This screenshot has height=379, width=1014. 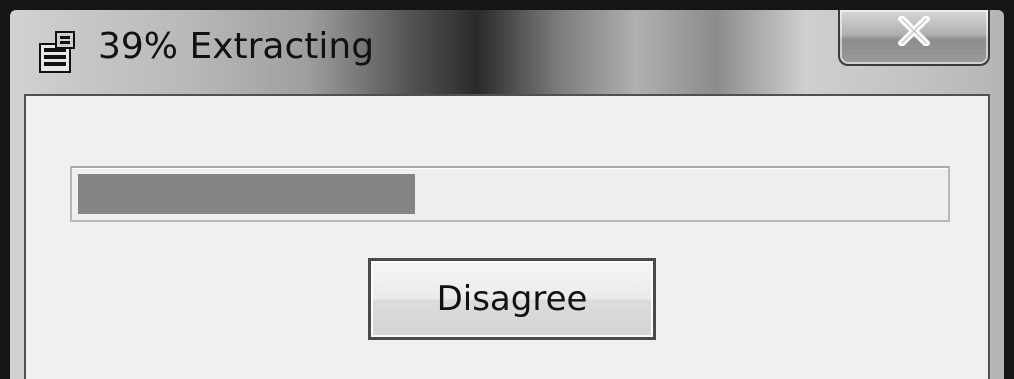 I want to click on close-button, so click(x=914, y=38).